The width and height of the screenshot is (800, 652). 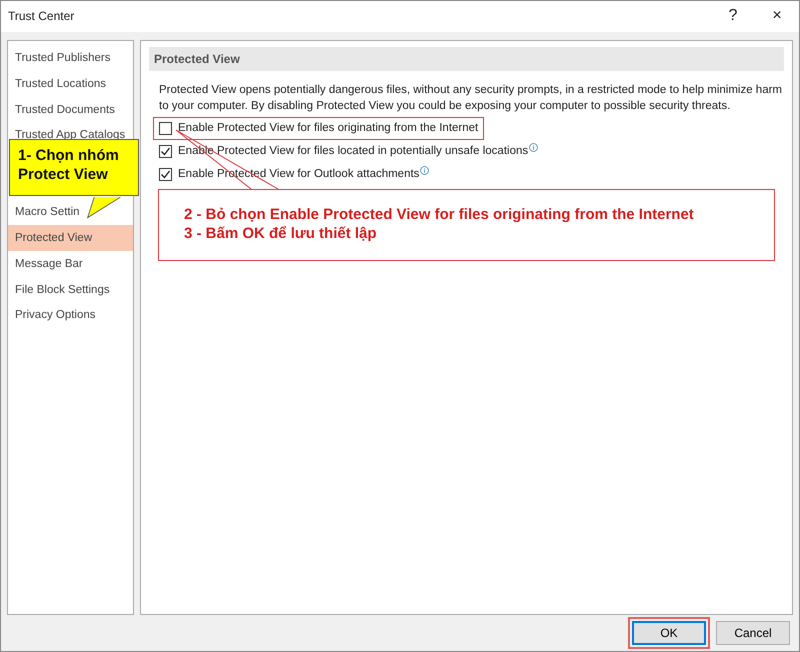 I want to click on window-title: Trust Center, so click(x=42, y=17).